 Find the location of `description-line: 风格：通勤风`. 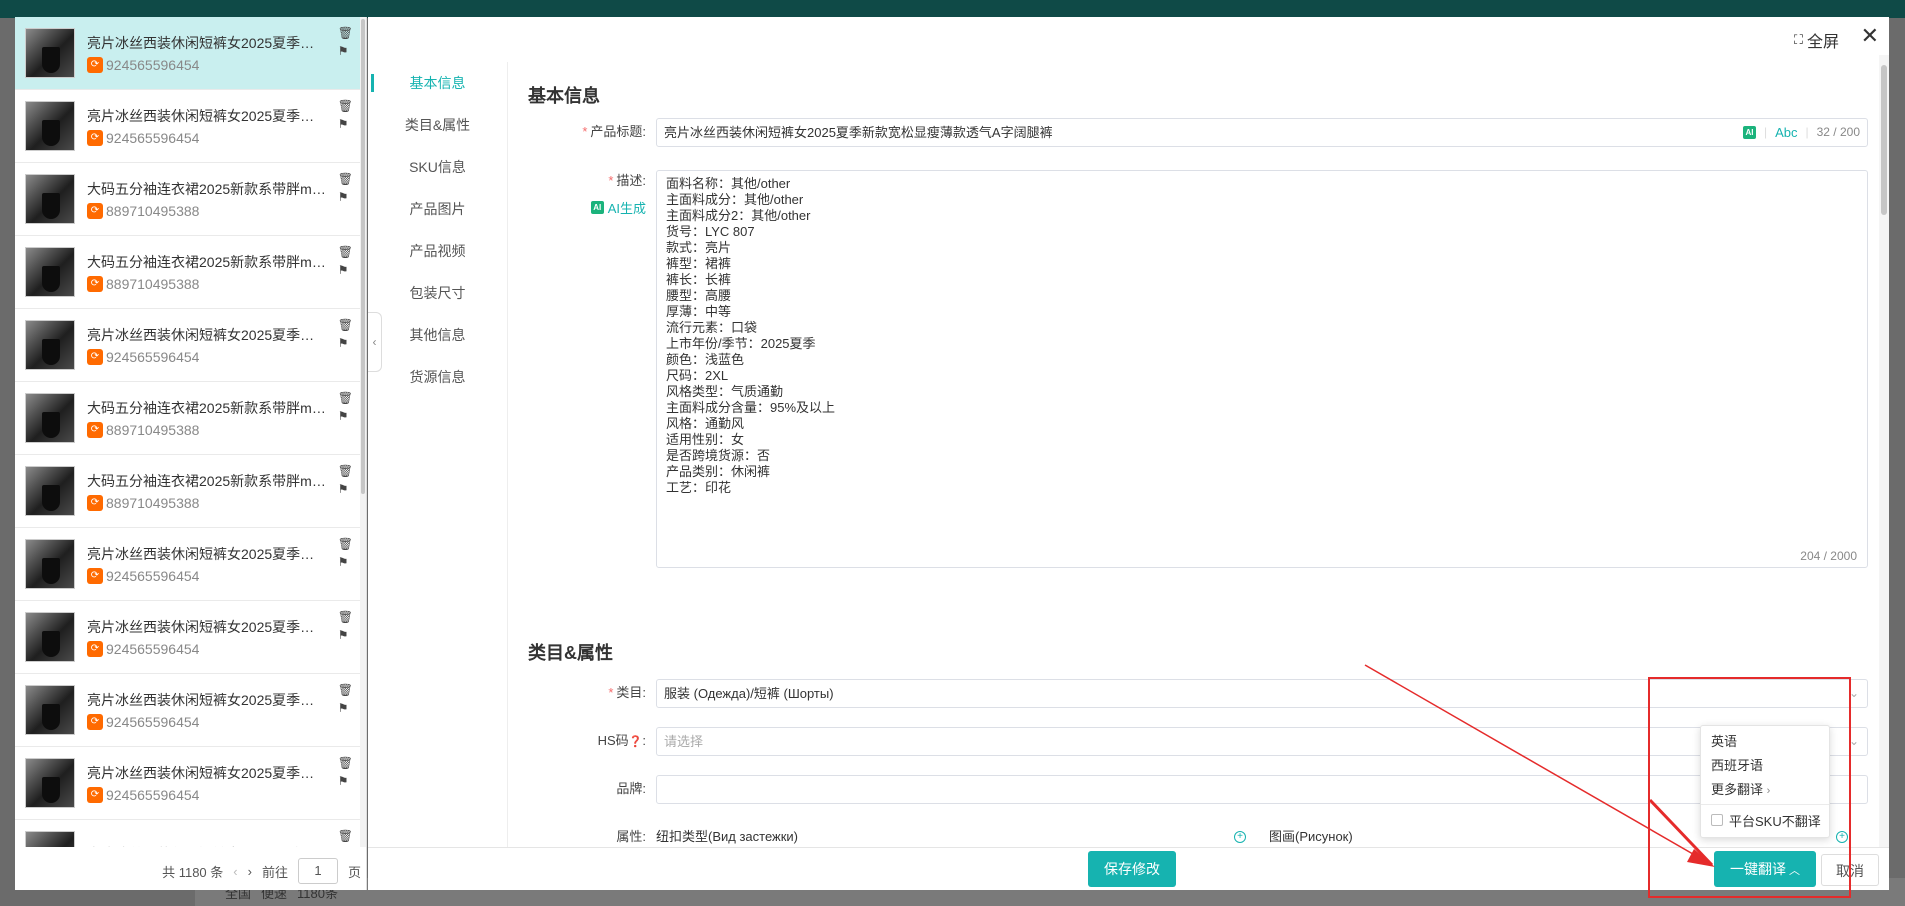

description-line: 风格：通勤风 is located at coordinates (705, 423).